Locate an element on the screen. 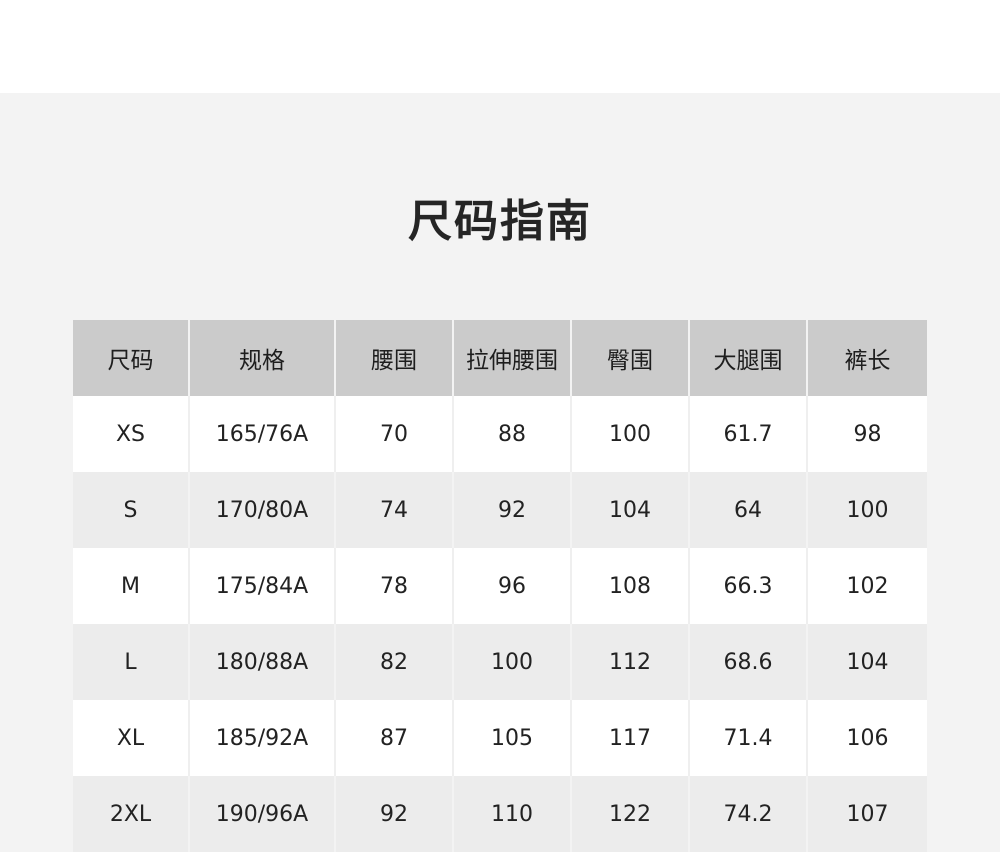 This screenshot has width=1000, height=852. header-stretch-waist: 拉伸腰围 is located at coordinates (511, 358).